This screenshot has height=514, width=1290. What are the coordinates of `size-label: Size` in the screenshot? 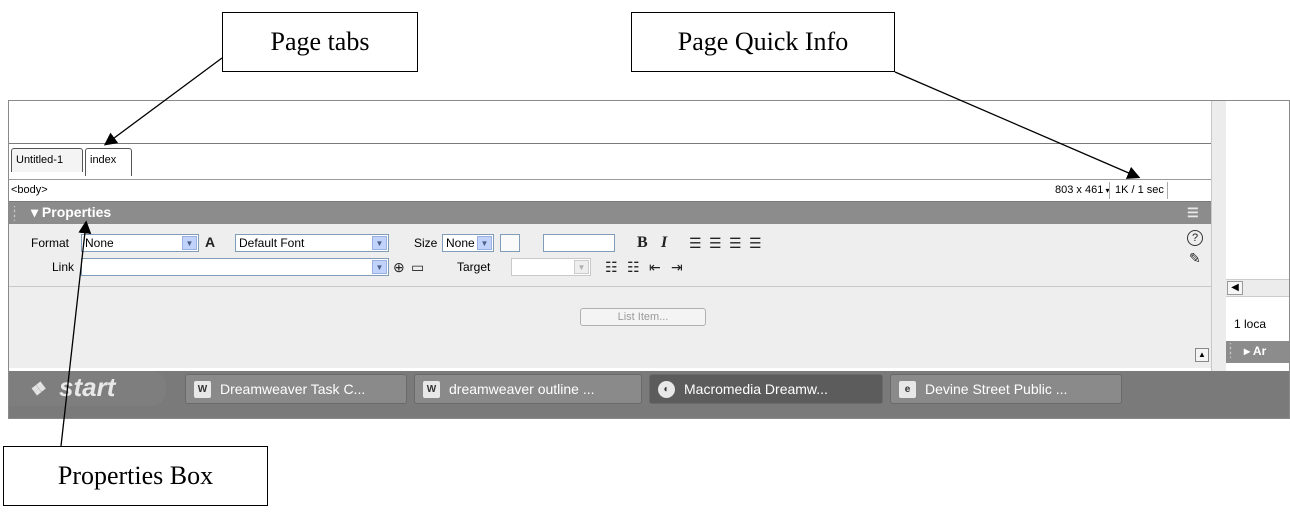 It's located at (426, 243).